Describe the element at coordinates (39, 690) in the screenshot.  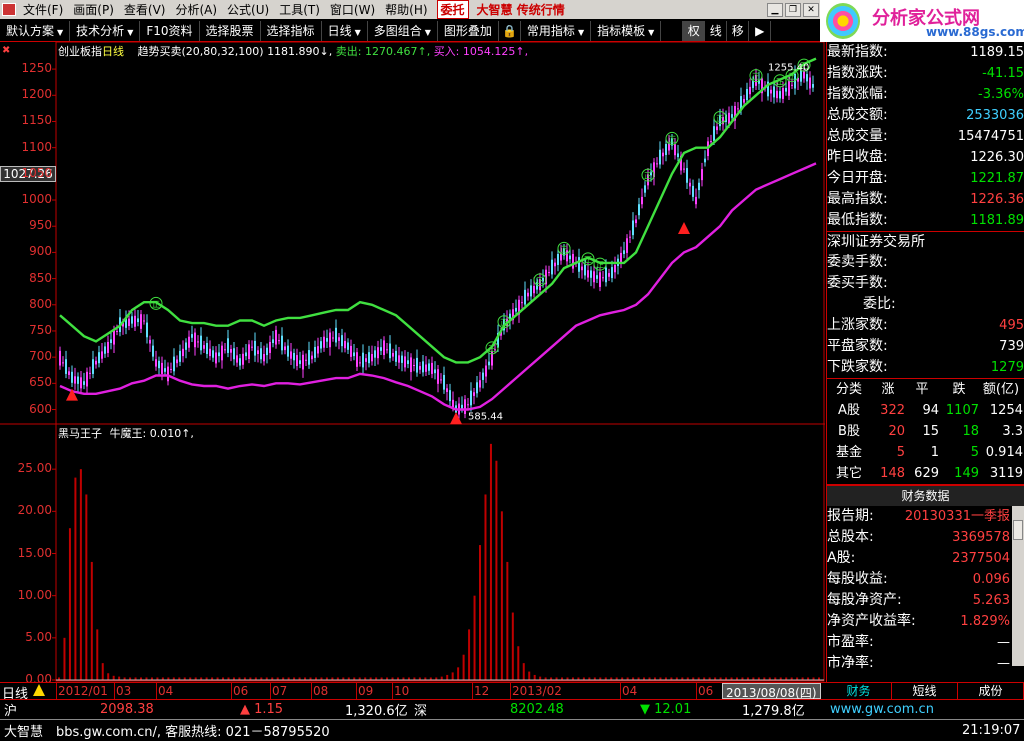
I see `warning-triangle-icon` at that location.